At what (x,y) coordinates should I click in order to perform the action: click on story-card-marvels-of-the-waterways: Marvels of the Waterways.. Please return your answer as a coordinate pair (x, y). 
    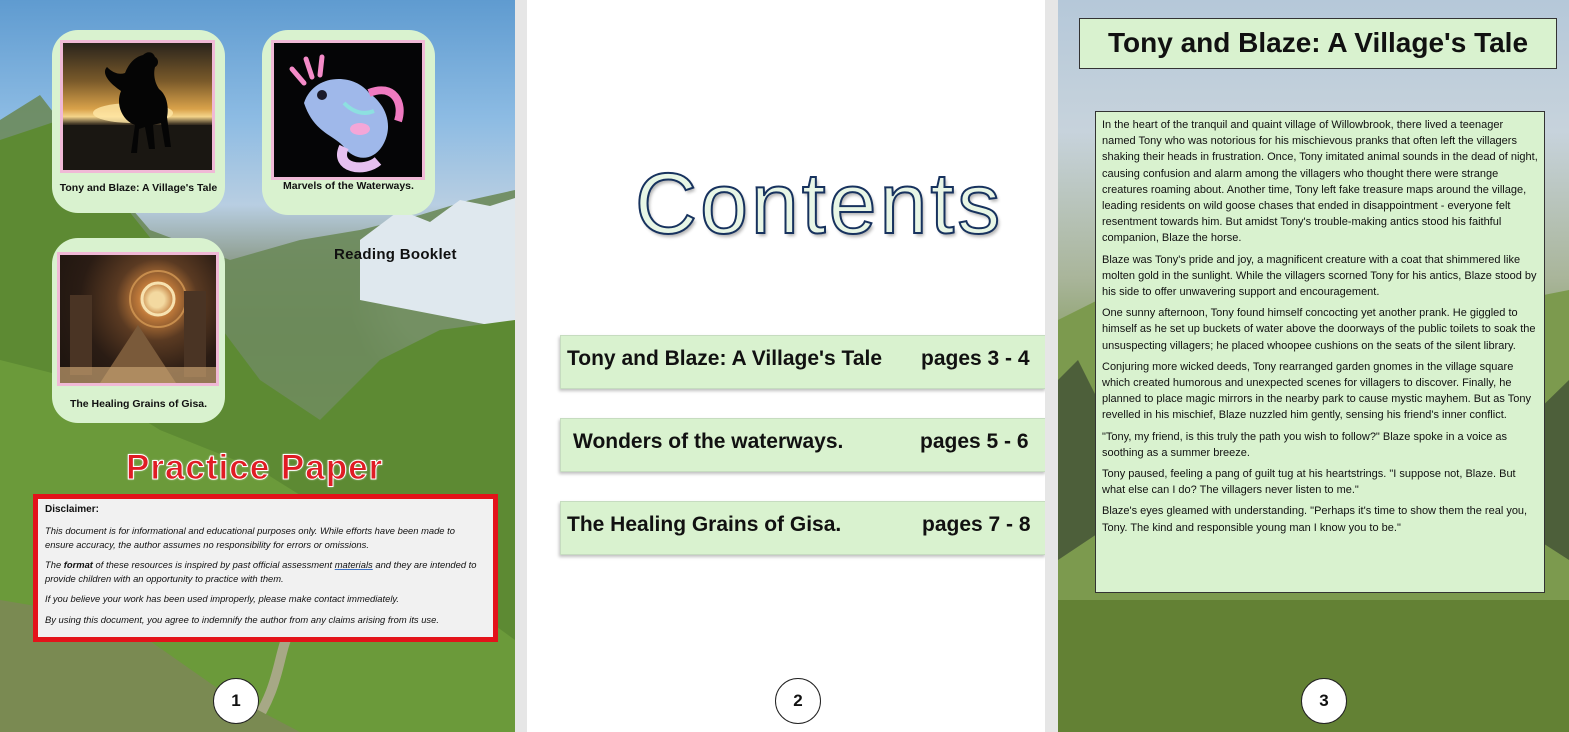
    Looking at the image, I should click on (348, 122).